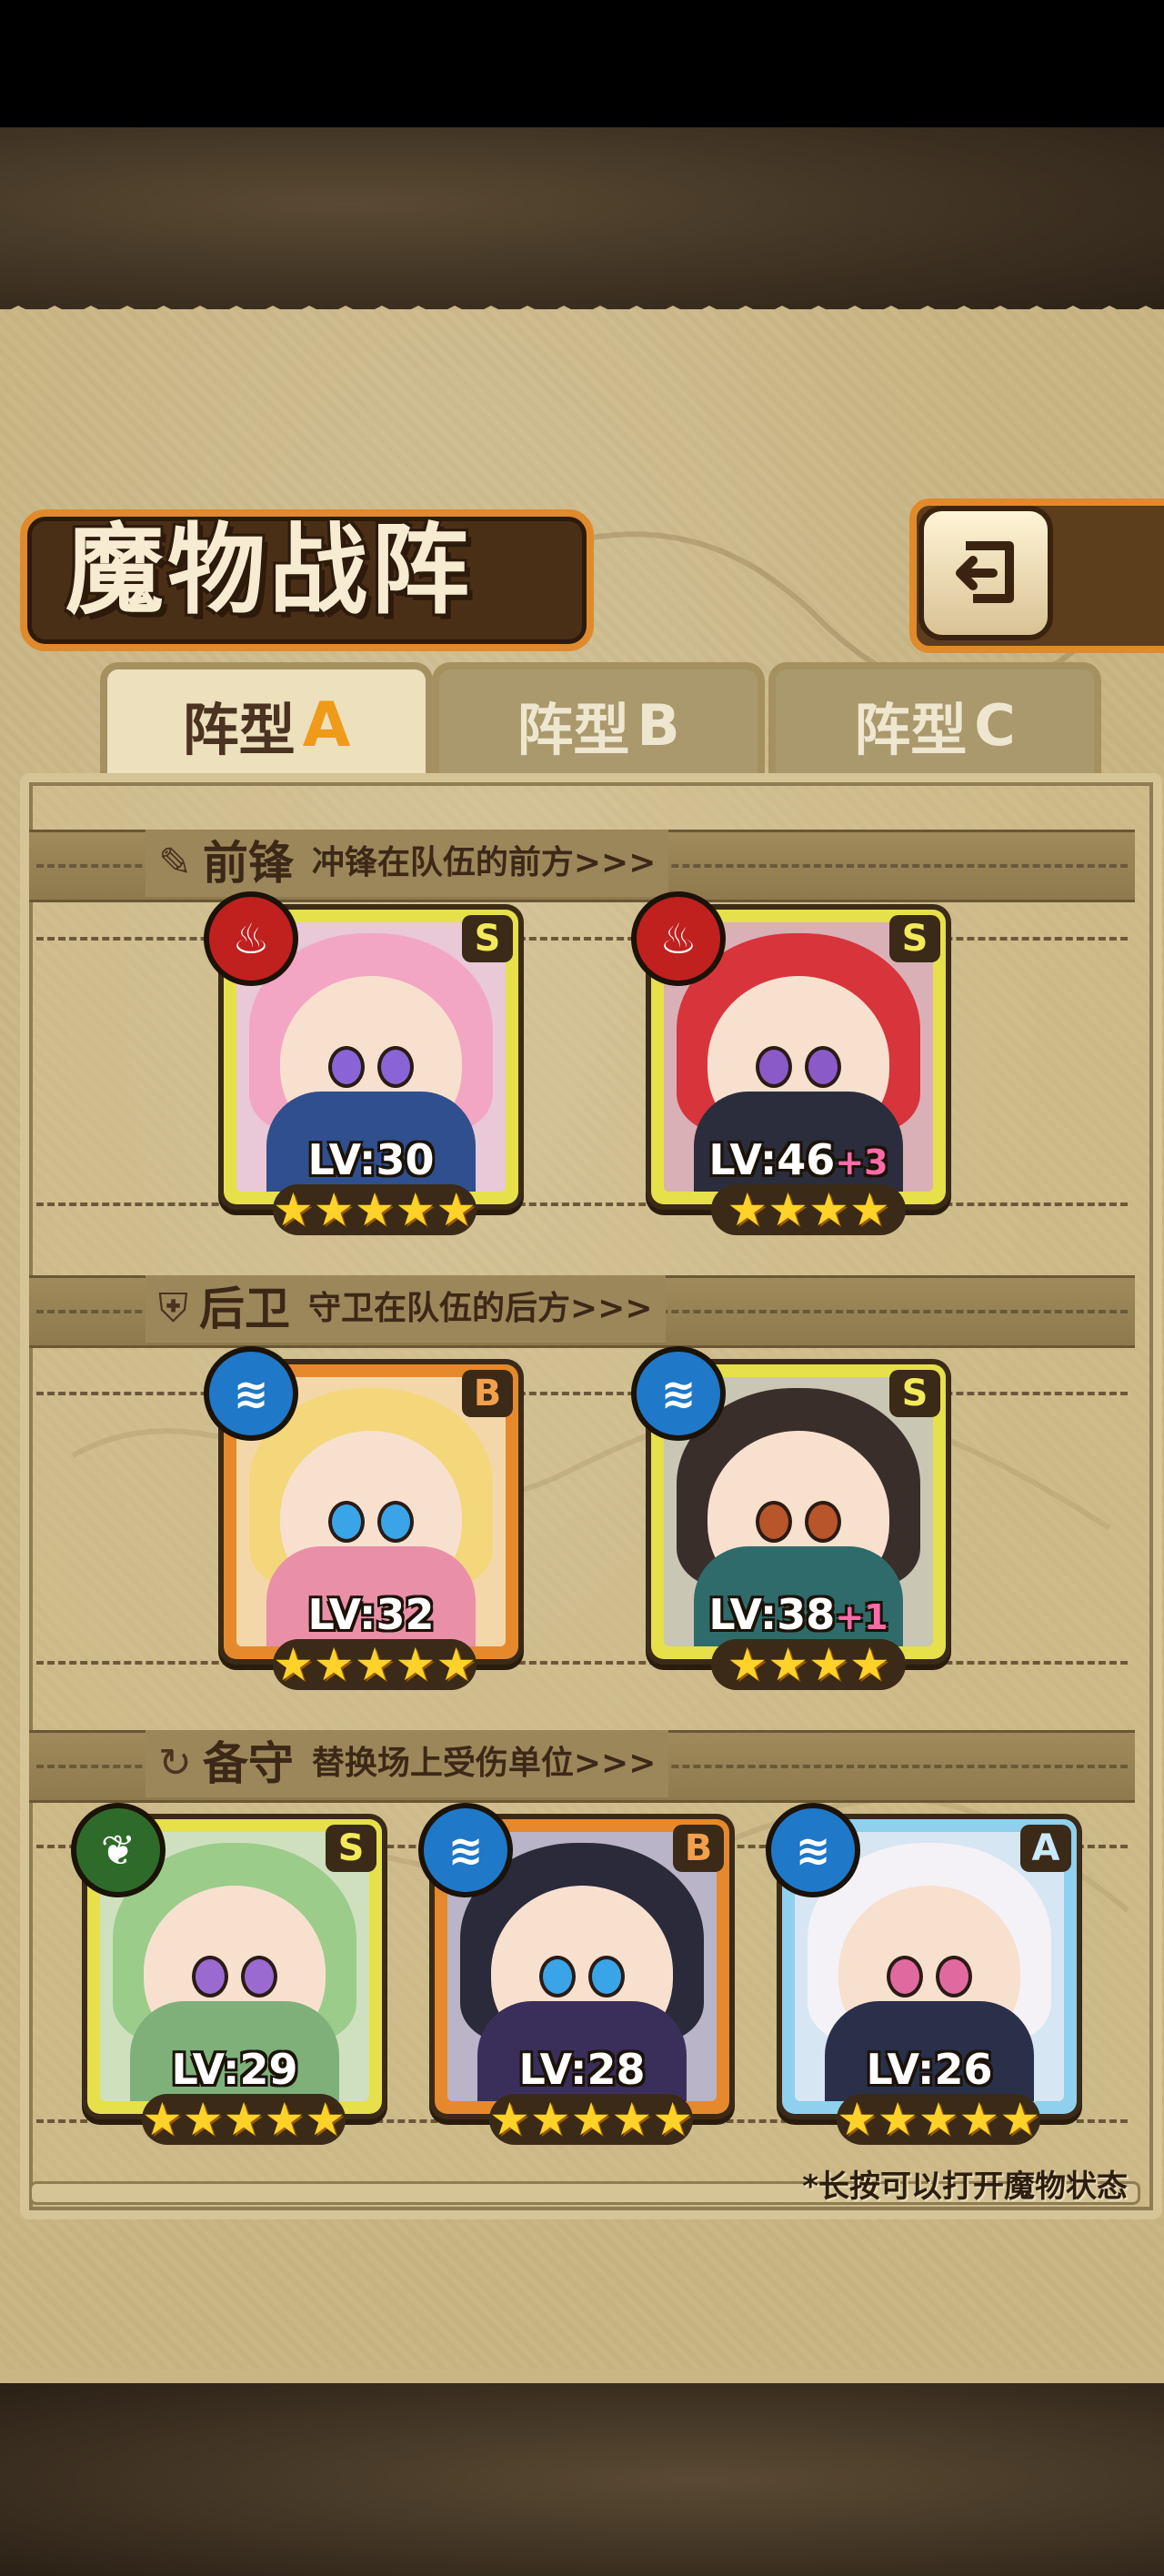  I want to click on page-title: 魔物战阵, so click(270, 571).